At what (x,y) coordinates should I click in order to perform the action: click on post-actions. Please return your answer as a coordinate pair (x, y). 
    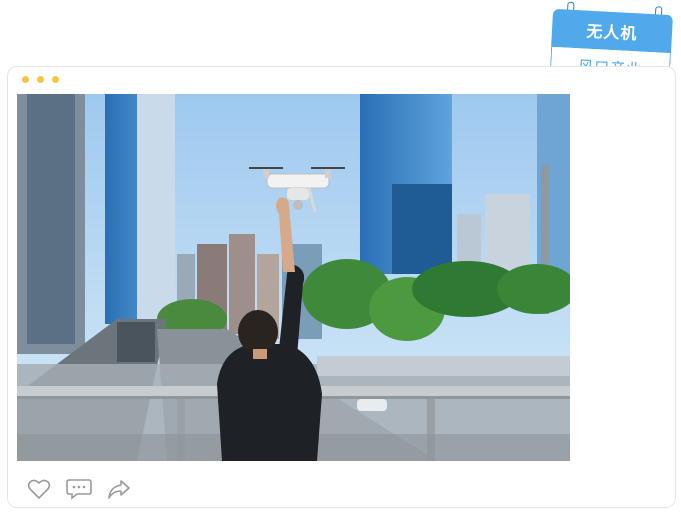
    Looking at the image, I should click on (79, 489).